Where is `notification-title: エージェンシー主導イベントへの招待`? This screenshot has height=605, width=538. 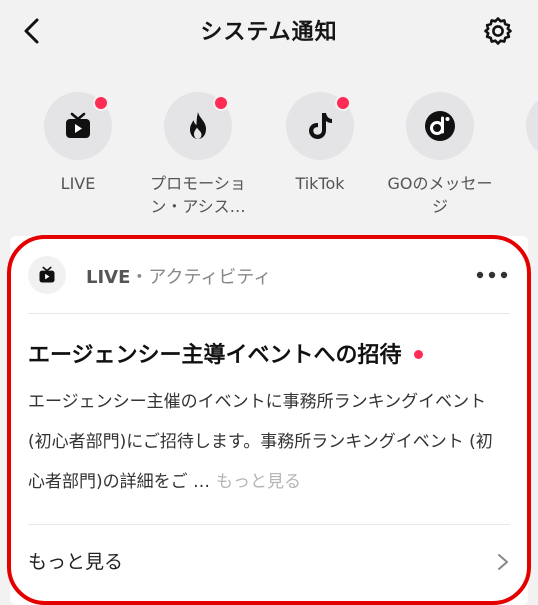 notification-title: エージェンシー主導イベントへの招待 is located at coordinates (225, 353).